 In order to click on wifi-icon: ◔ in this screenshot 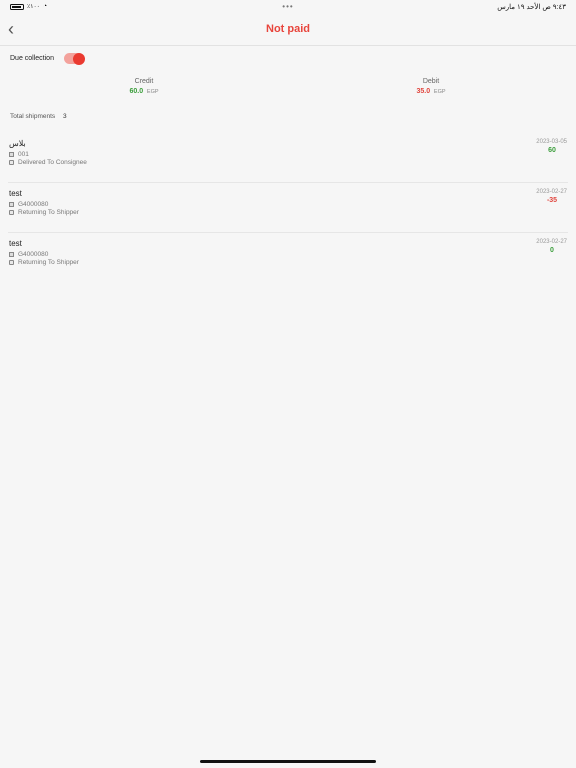, I will do `click(45, 6)`.